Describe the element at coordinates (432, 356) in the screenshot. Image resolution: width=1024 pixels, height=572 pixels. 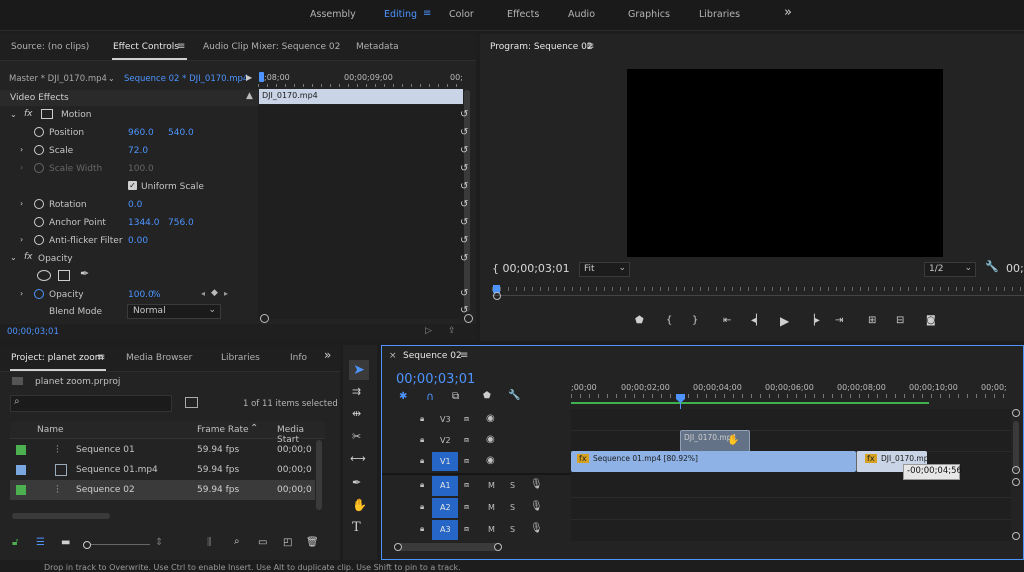
I see `timeline-title: Sequence 02` at that location.